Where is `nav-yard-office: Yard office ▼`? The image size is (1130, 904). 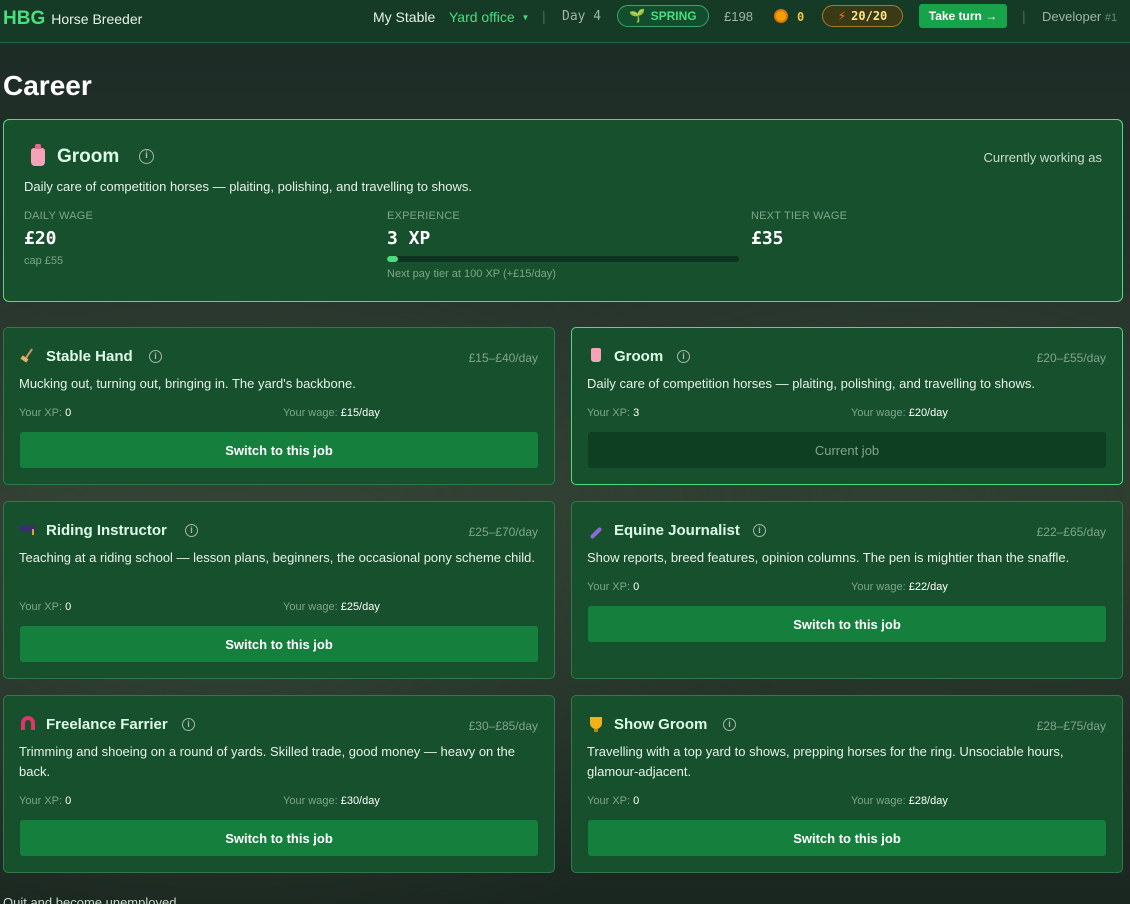 nav-yard-office: Yard office ▼ is located at coordinates (489, 17).